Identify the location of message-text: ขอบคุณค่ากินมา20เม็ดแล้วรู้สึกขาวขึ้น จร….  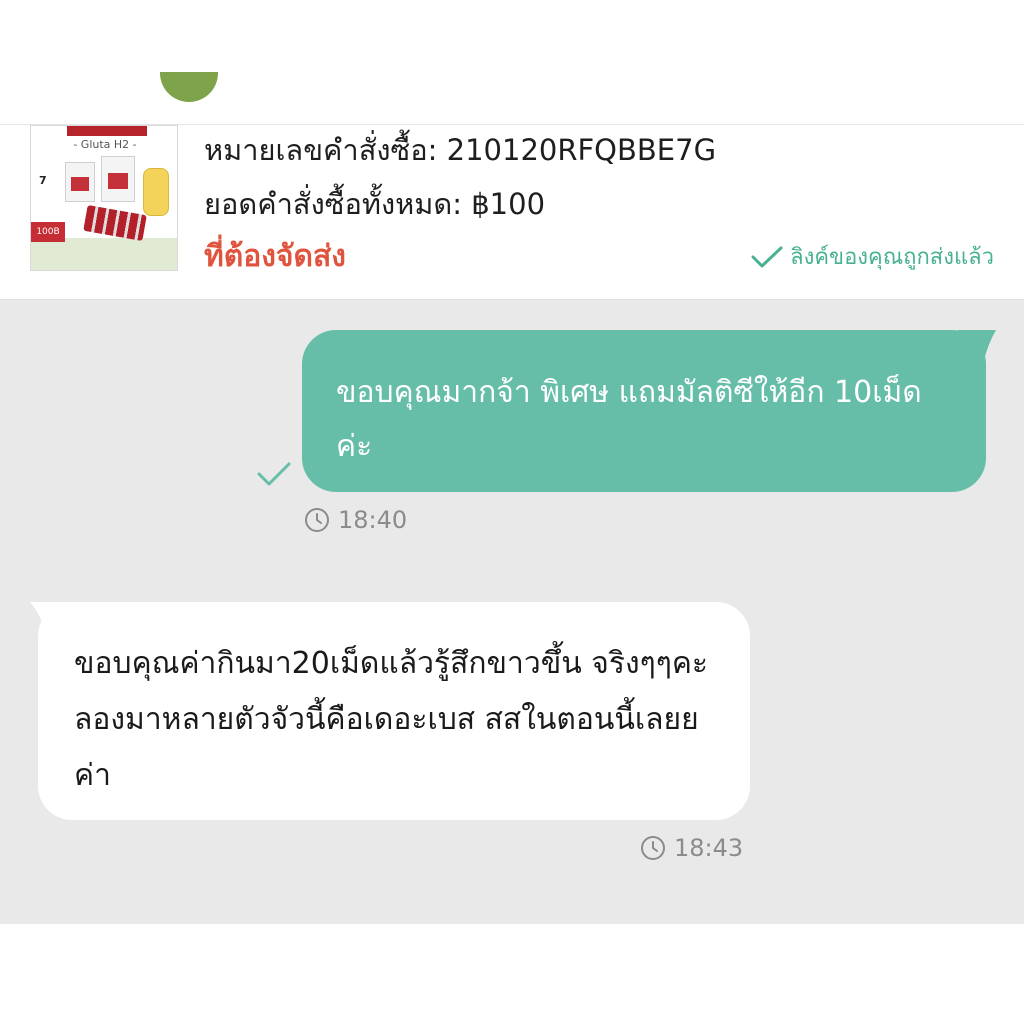
(391, 719).